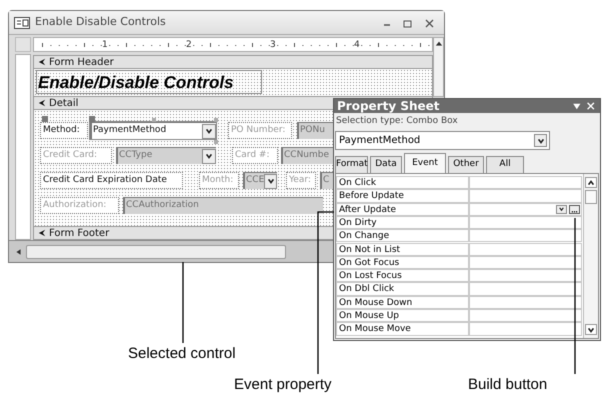 This screenshot has height=403, width=605. I want to click on section-label: Form Header, so click(81, 63).